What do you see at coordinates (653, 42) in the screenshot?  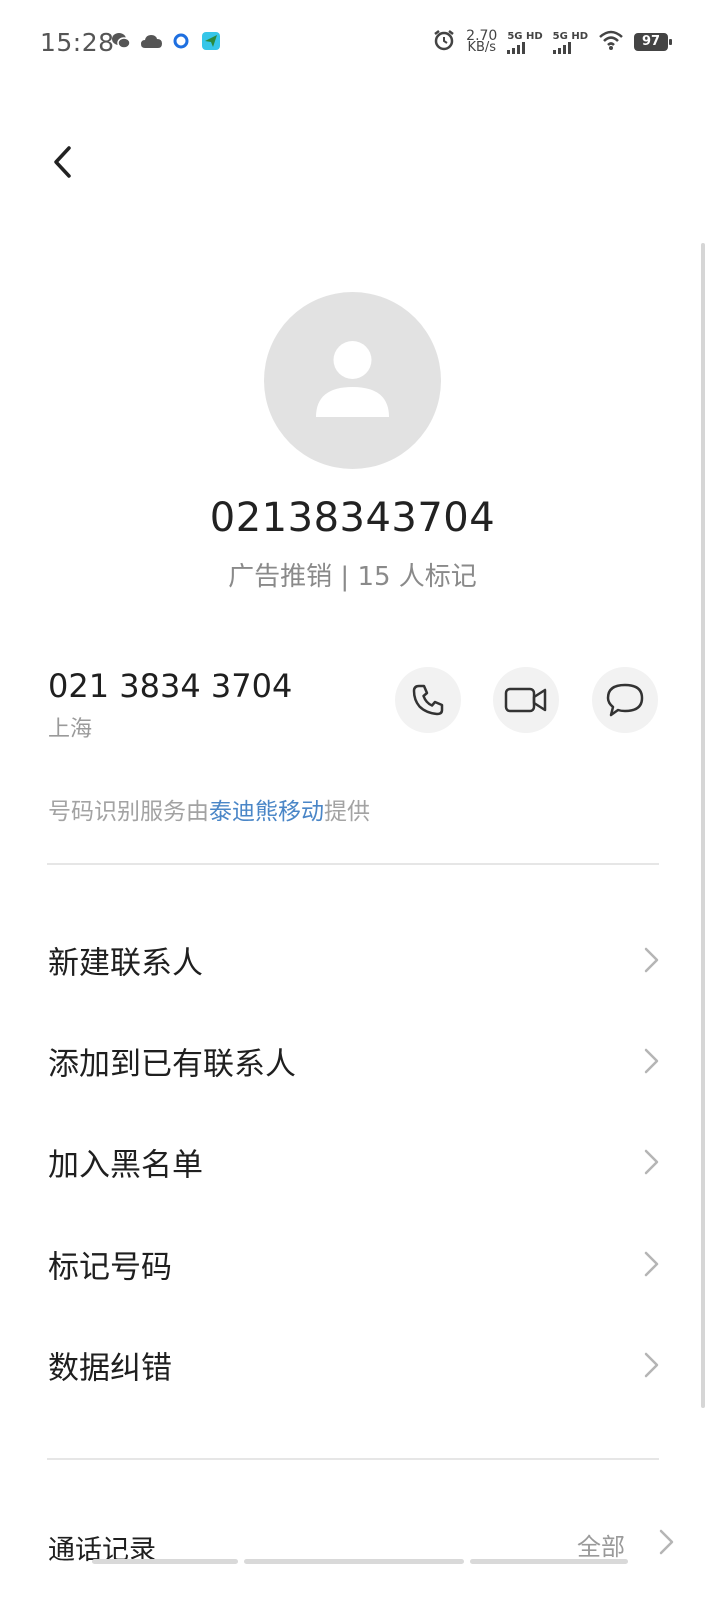 I see `battery-icon: 97` at bounding box center [653, 42].